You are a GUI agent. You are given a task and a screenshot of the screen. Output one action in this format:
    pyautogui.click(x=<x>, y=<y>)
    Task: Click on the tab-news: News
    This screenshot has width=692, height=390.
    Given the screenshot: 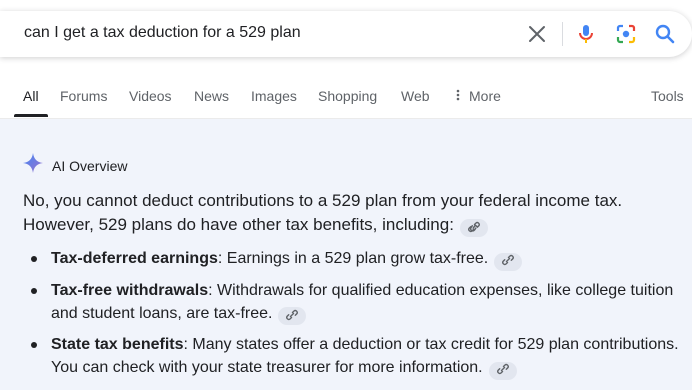 What is the action you would take?
    pyautogui.click(x=211, y=96)
    